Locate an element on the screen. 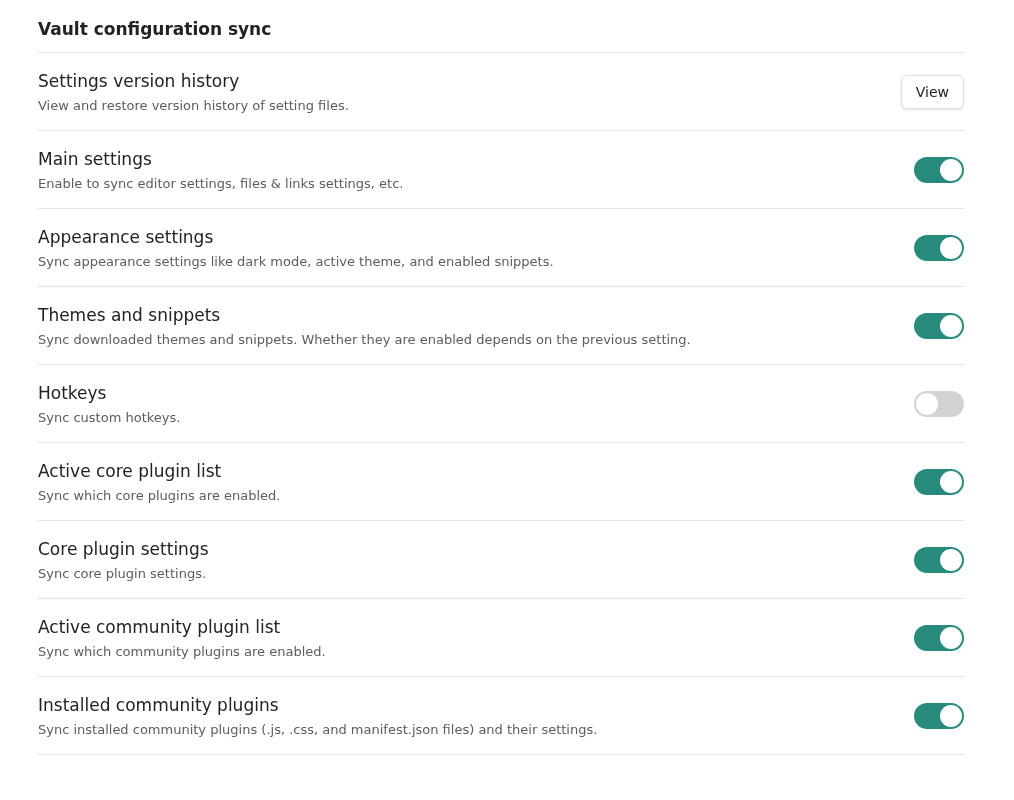 This screenshot has width=1014, height=800. setting-description: Sync downloaded themes and snippets. Whether they are enabled depends on the previous setting. is located at coordinates (364, 339).